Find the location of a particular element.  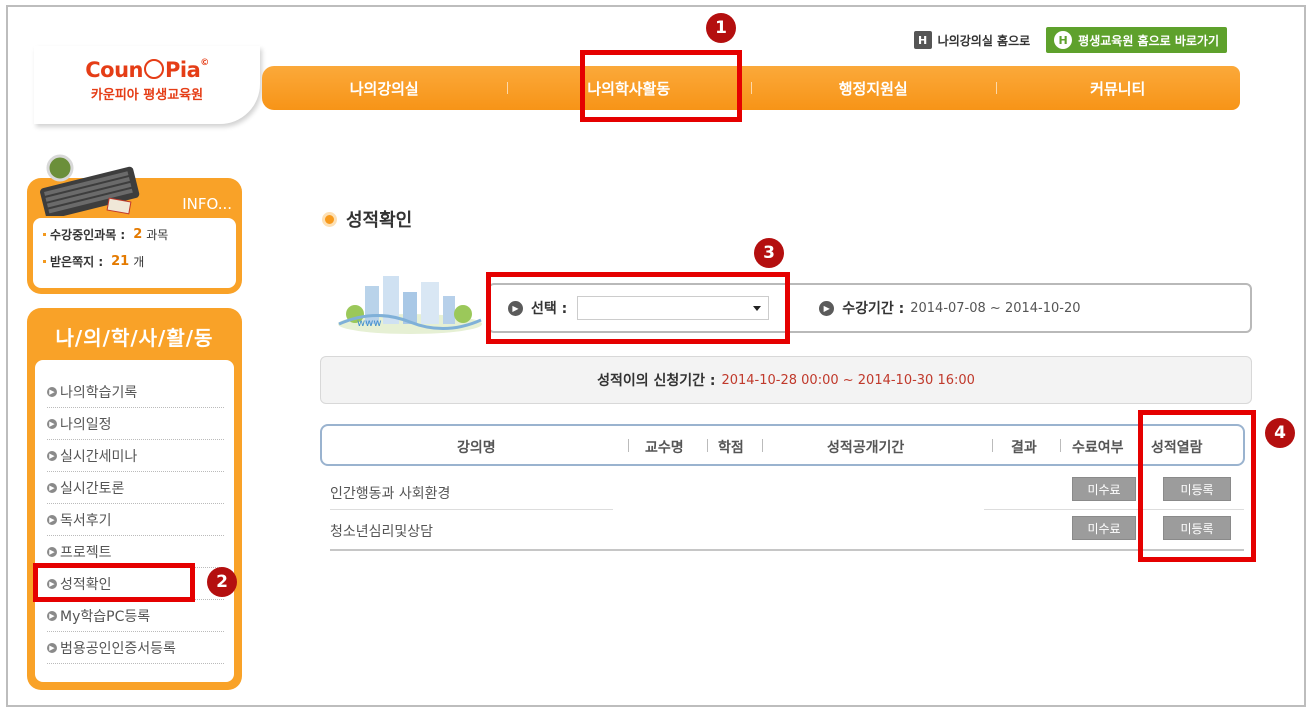

info-row-courses: 수강중인과목 : 2 과목 is located at coordinates (134, 234).